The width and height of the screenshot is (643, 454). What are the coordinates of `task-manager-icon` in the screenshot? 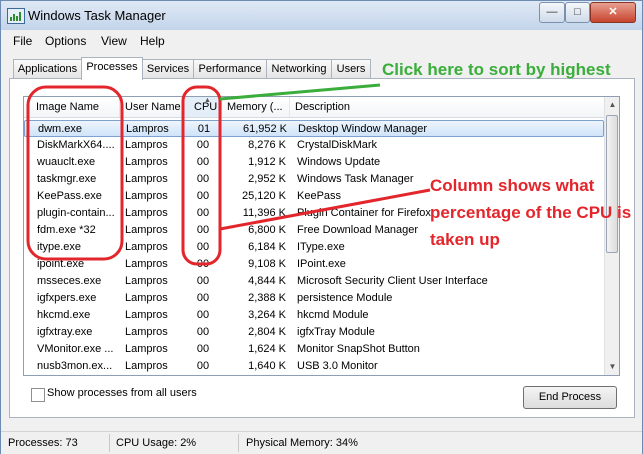 It's located at (16, 16).